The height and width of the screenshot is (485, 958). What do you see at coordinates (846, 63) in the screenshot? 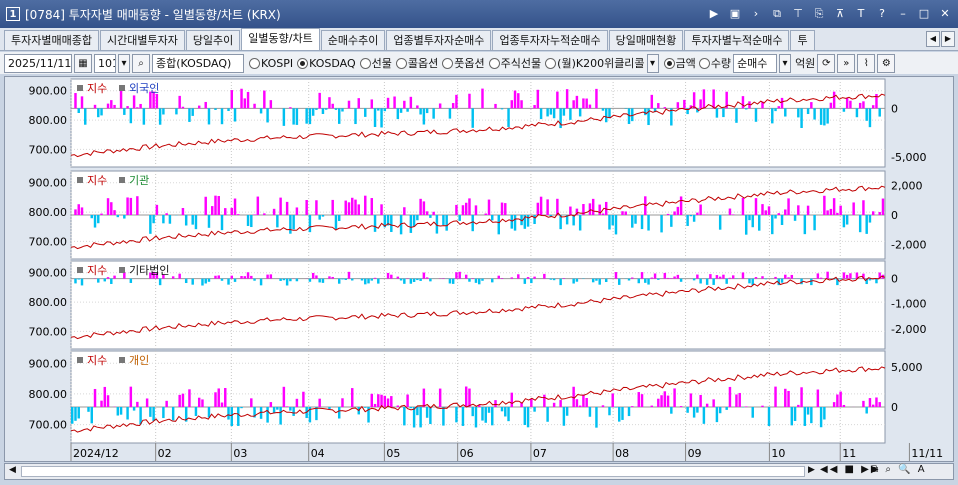
I see `forward-icon: »` at bounding box center [846, 63].